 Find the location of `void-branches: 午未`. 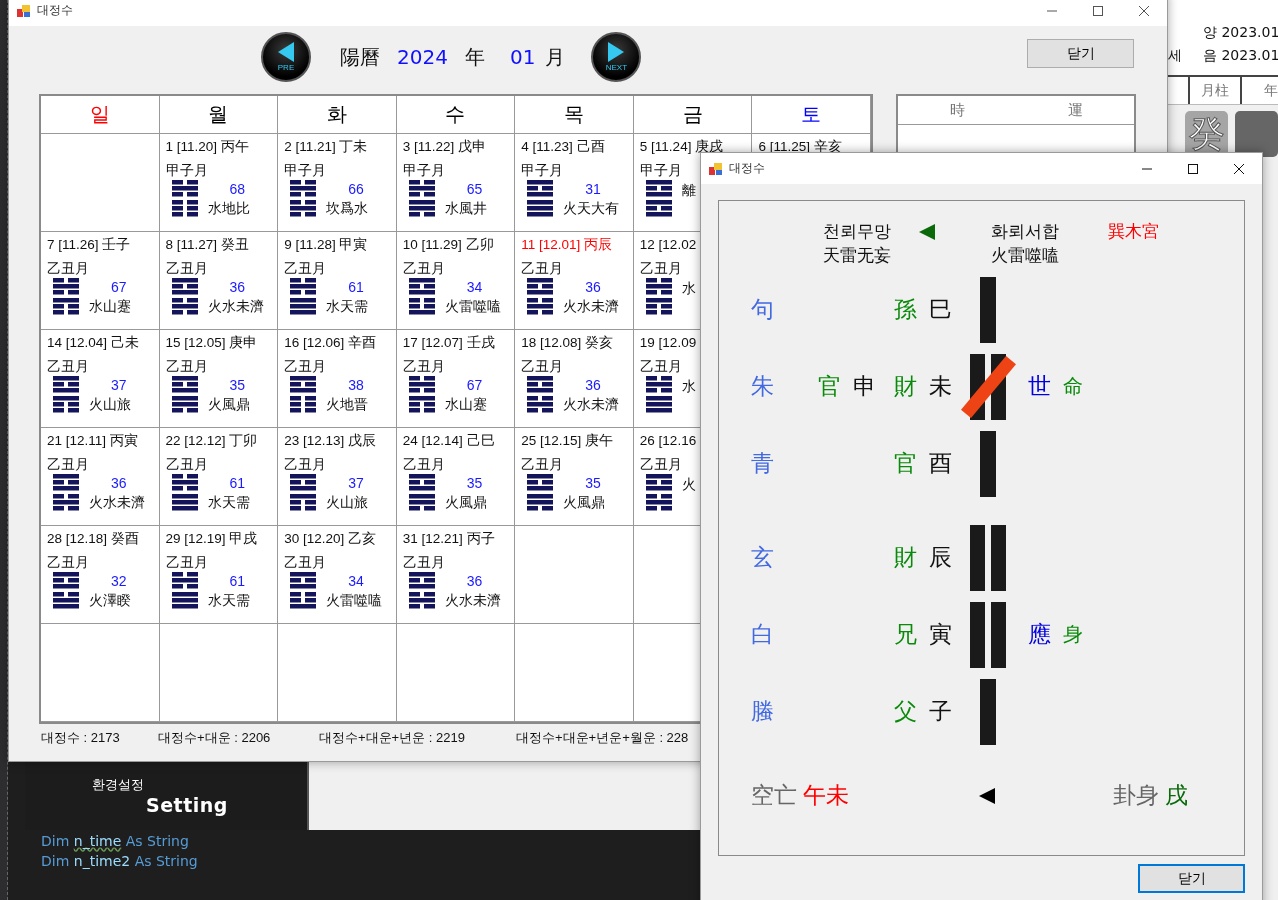

void-branches: 午未 is located at coordinates (826, 795).